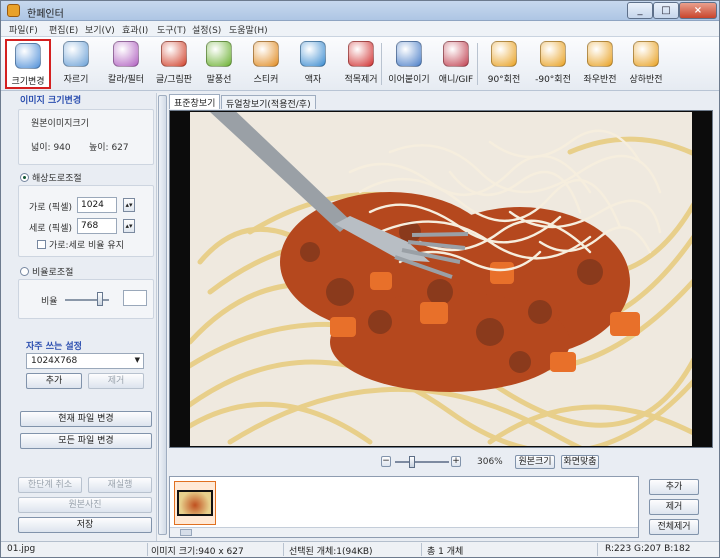 This screenshot has height=558, width=720. Describe the element at coordinates (580, 462) in the screenshot. I see `fit-screen-button: 화면맞춤` at that location.